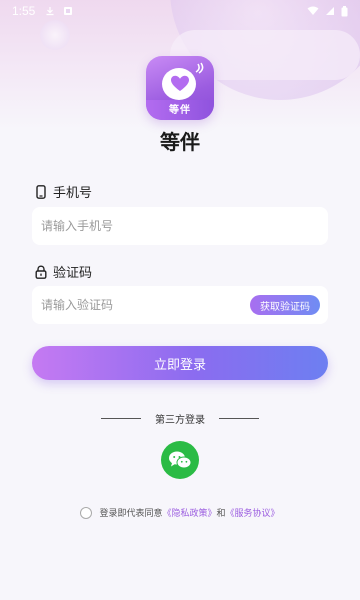 This screenshot has width=360, height=600. I want to click on phone-label-text: 手机号, so click(73, 193).